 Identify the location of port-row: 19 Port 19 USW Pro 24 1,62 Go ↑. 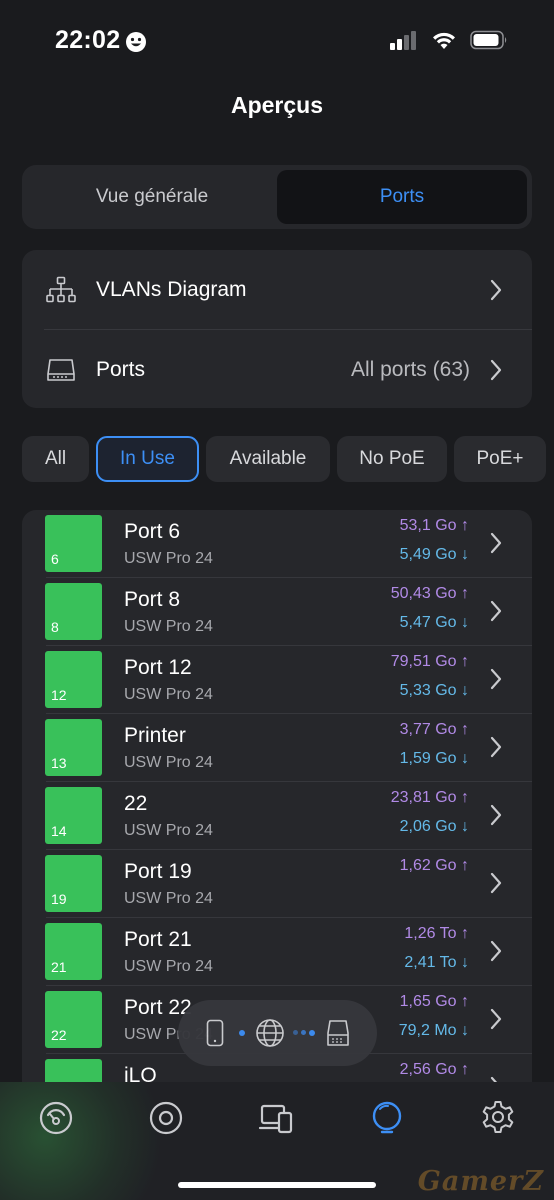
(277, 884).